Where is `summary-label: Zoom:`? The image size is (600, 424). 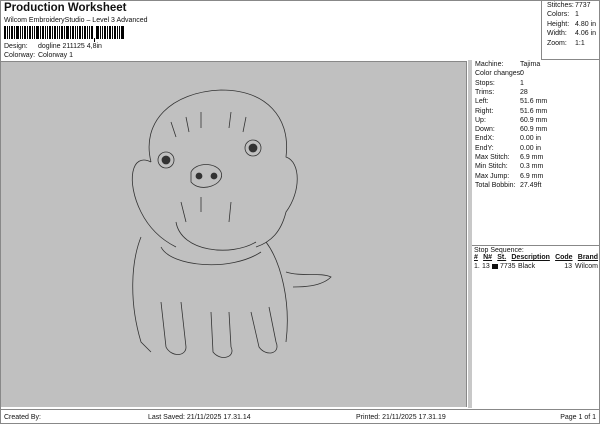
summary-label: Zoom: is located at coordinates (557, 43).